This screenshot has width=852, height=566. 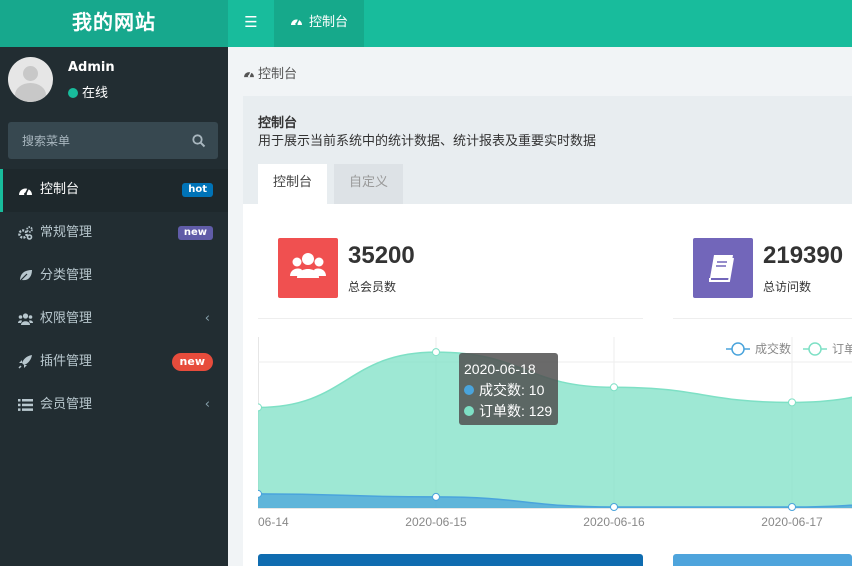 I want to click on users-icon-box, so click(x=308, y=268).